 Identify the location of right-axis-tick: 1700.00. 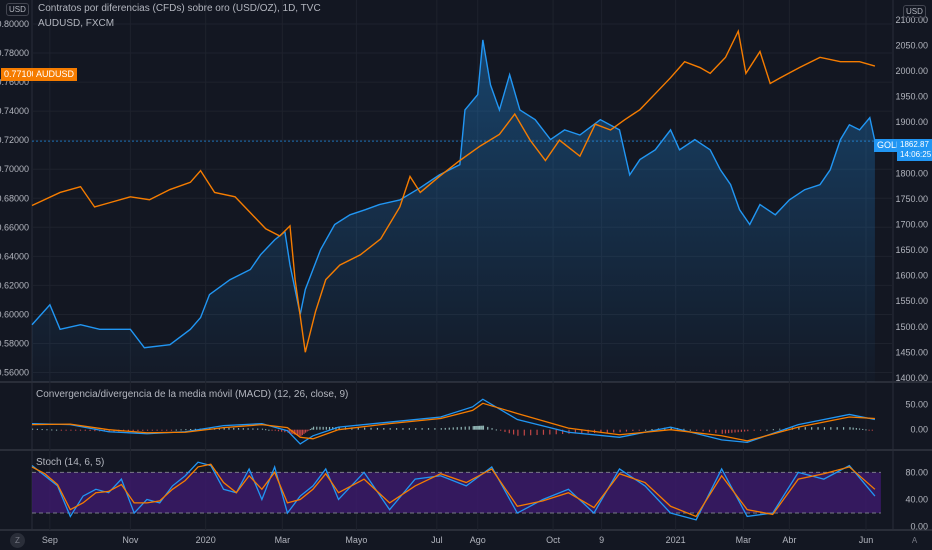
(911, 224).